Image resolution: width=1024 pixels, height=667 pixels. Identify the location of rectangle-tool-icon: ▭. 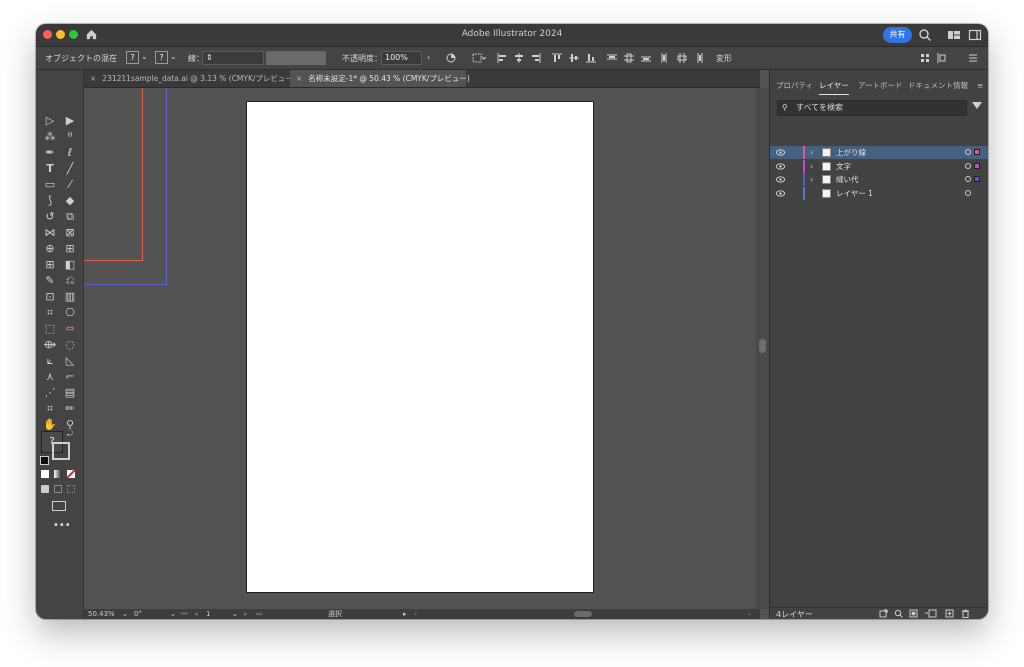
(50, 185).